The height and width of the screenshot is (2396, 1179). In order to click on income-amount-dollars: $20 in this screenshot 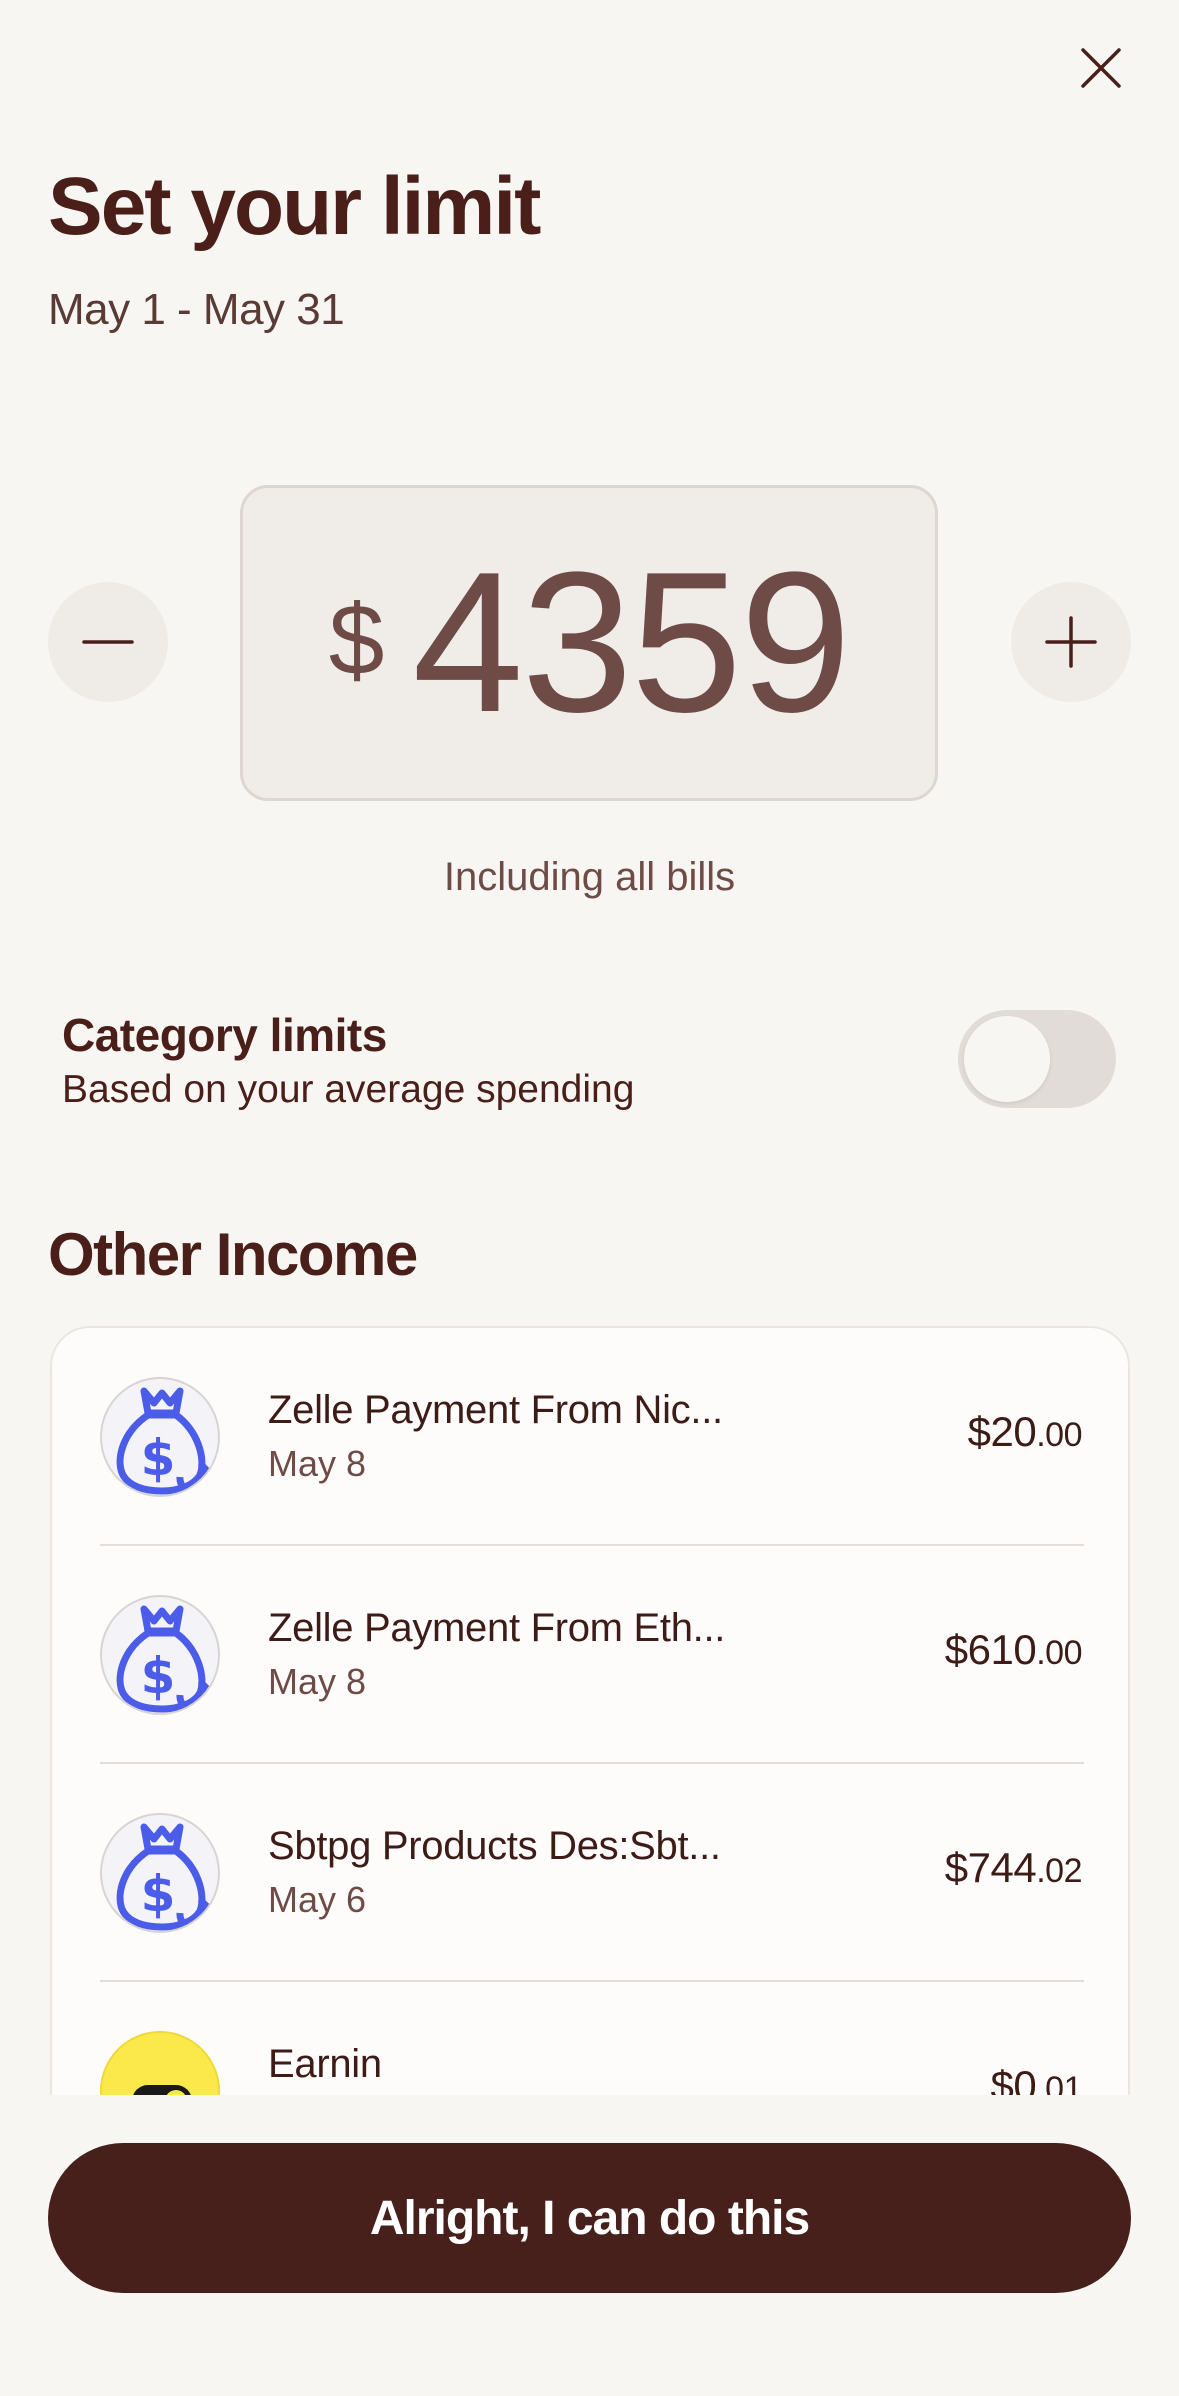, I will do `click(1002, 1431)`.